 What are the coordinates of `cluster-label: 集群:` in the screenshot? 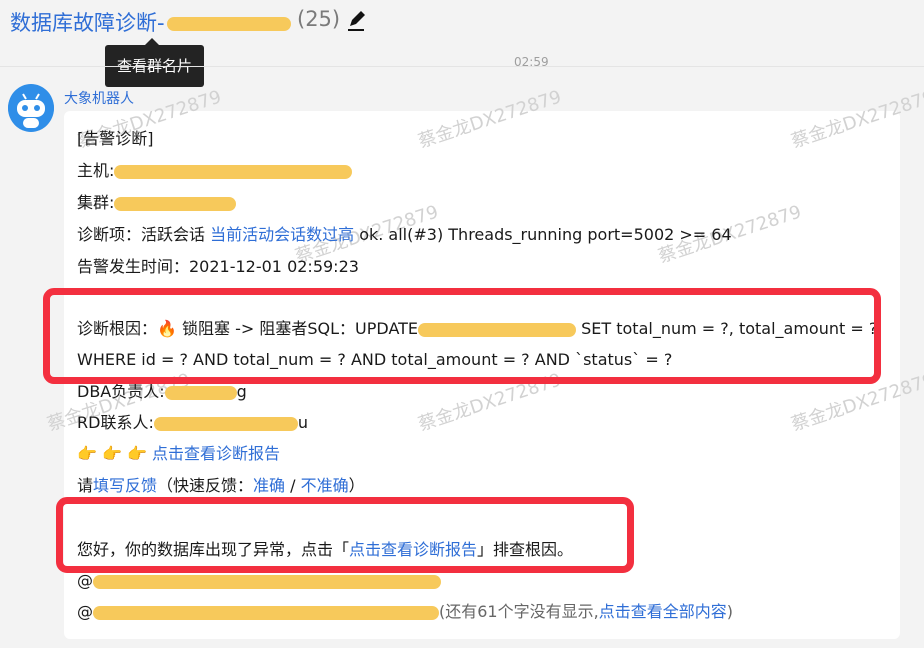 It's located at (96, 202).